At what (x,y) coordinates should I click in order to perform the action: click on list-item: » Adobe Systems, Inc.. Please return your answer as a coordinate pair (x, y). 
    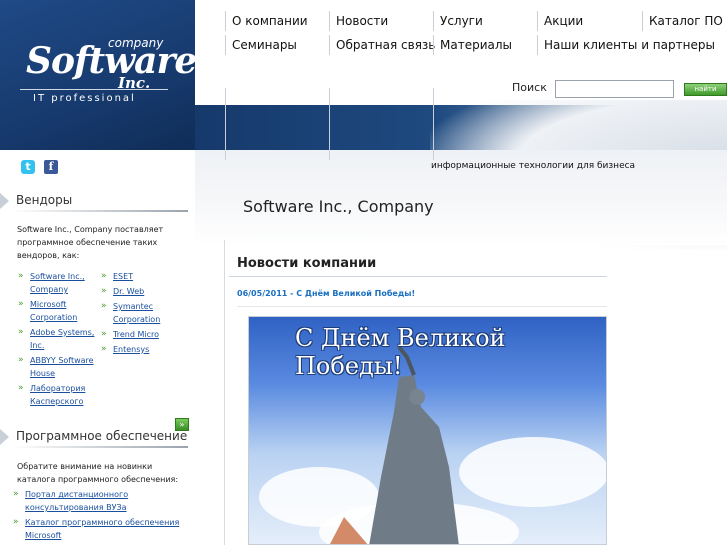
    Looking at the image, I should click on (58, 339).